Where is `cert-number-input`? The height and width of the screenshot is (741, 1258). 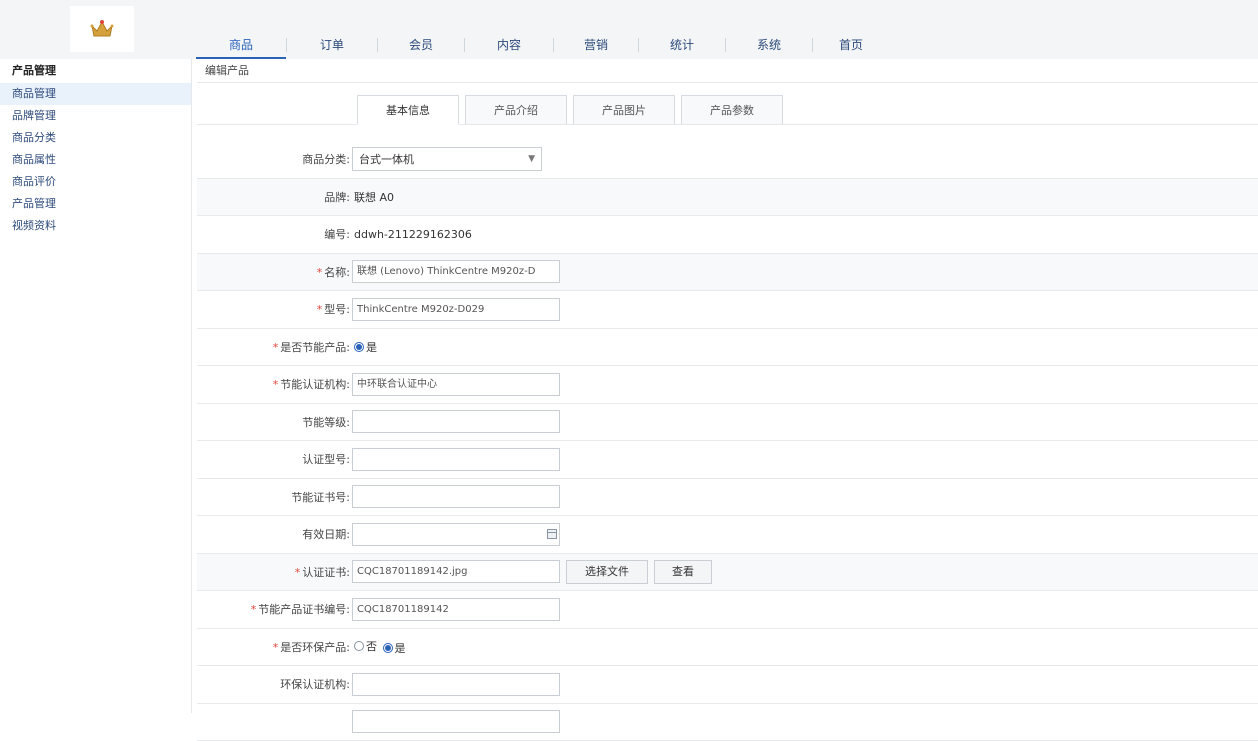
cert-number-input is located at coordinates (456, 496).